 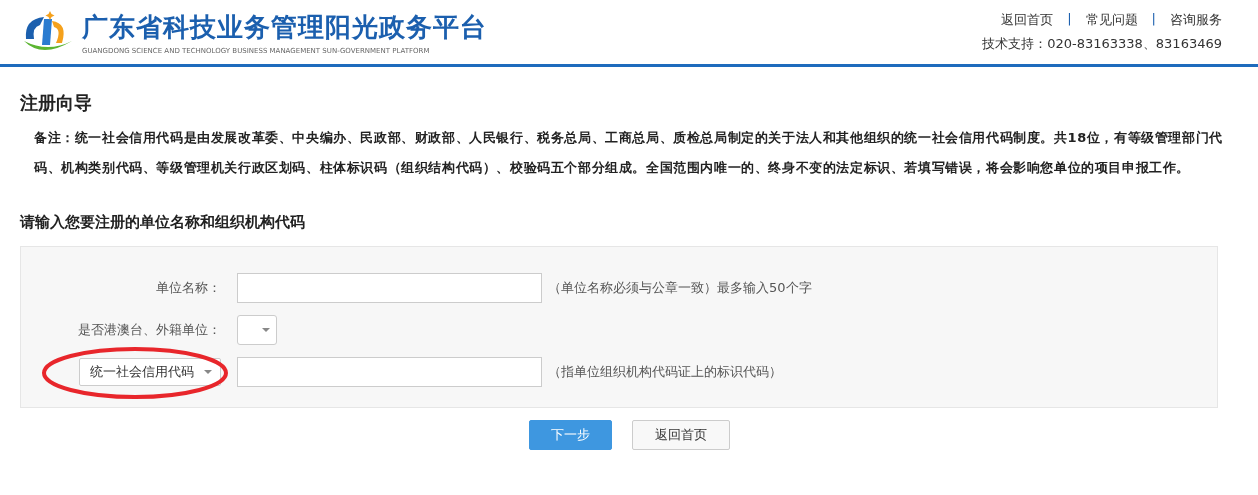 What do you see at coordinates (1196, 20) in the screenshot?
I see `header-link: 咨询服务` at bounding box center [1196, 20].